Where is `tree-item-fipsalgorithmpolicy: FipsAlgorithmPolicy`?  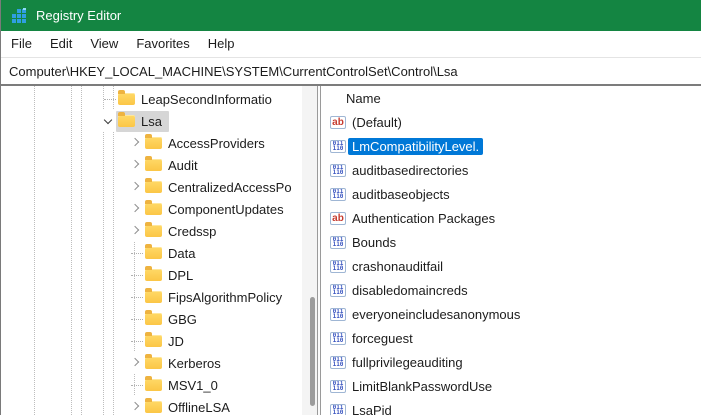
tree-item-fipsalgorithmpolicy: FipsAlgorithmPolicy is located at coordinates (159, 297).